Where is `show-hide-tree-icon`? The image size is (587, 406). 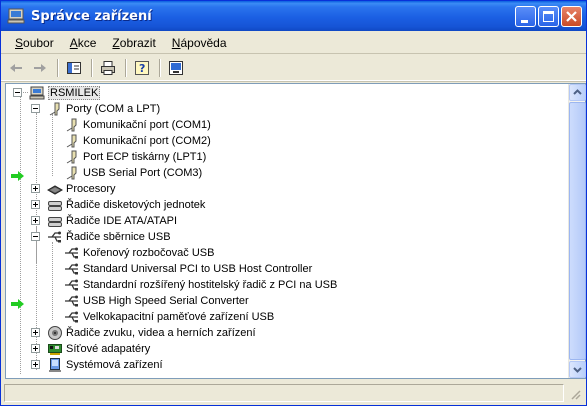
show-hide-tree-icon is located at coordinates (74, 67).